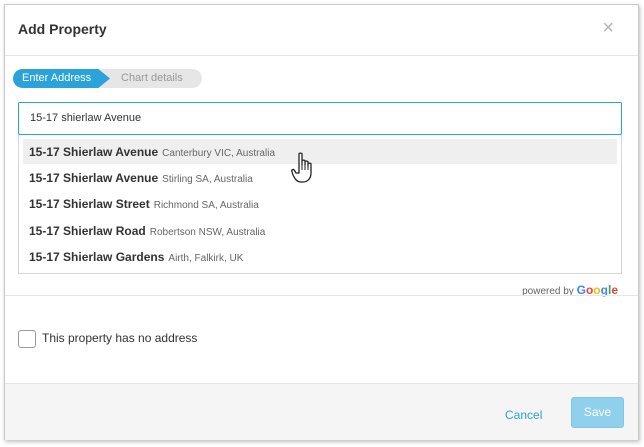 This screenshot has width=644, height=447. I want to click on step-chart-details: Chart details, so click(150, 78).